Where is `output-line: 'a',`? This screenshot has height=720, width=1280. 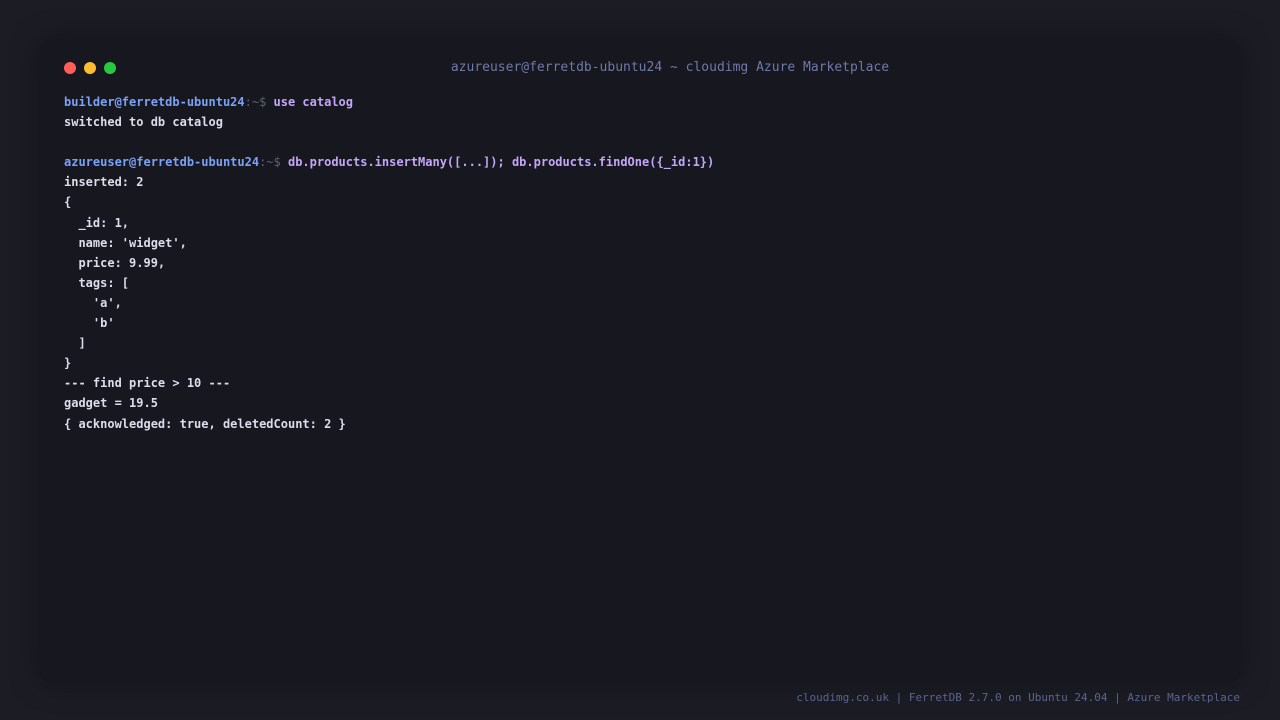
output-line: 'a', is located at coordinates (93, 302).